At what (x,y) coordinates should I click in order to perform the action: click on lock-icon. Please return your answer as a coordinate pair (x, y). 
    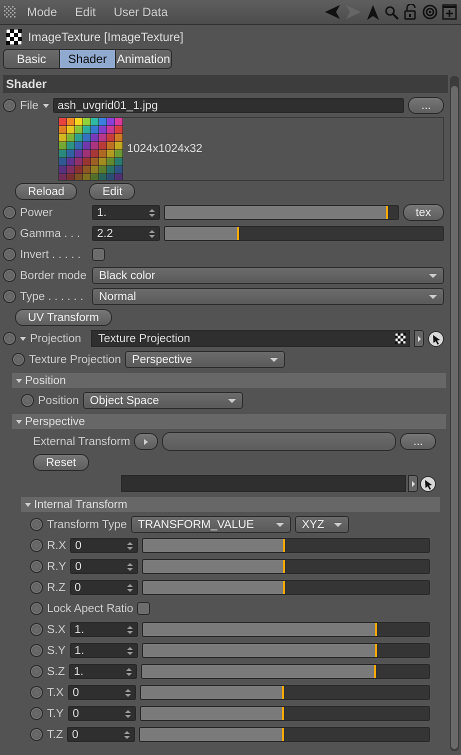
    Looking at the image, I should click on (410, 12).